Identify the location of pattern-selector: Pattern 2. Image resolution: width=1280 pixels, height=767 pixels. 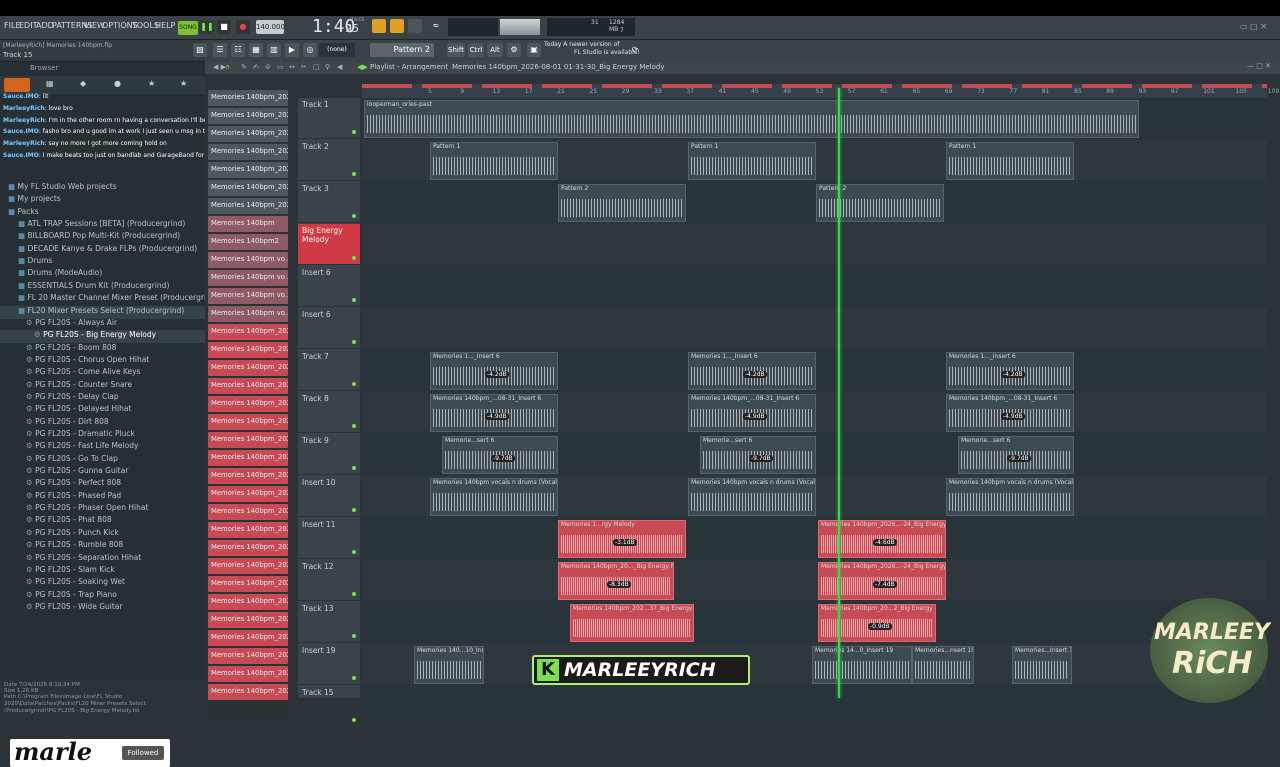
(402, 50).